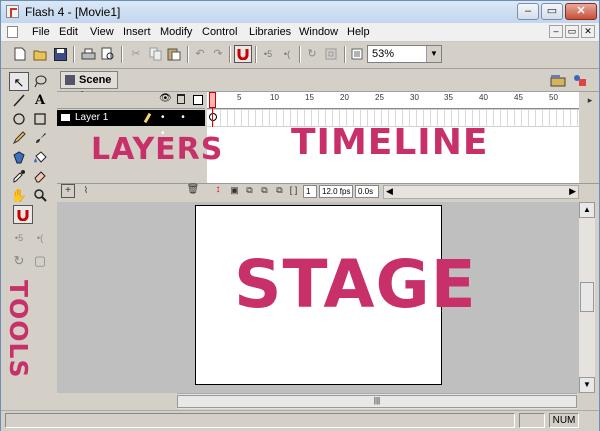 The height and width of the screenshot is (431, 600). What do you see at coordinates (293, 191) in the screenshot?
I see `modify-markers-icon: [ ]` at bounding box center [293, 191].